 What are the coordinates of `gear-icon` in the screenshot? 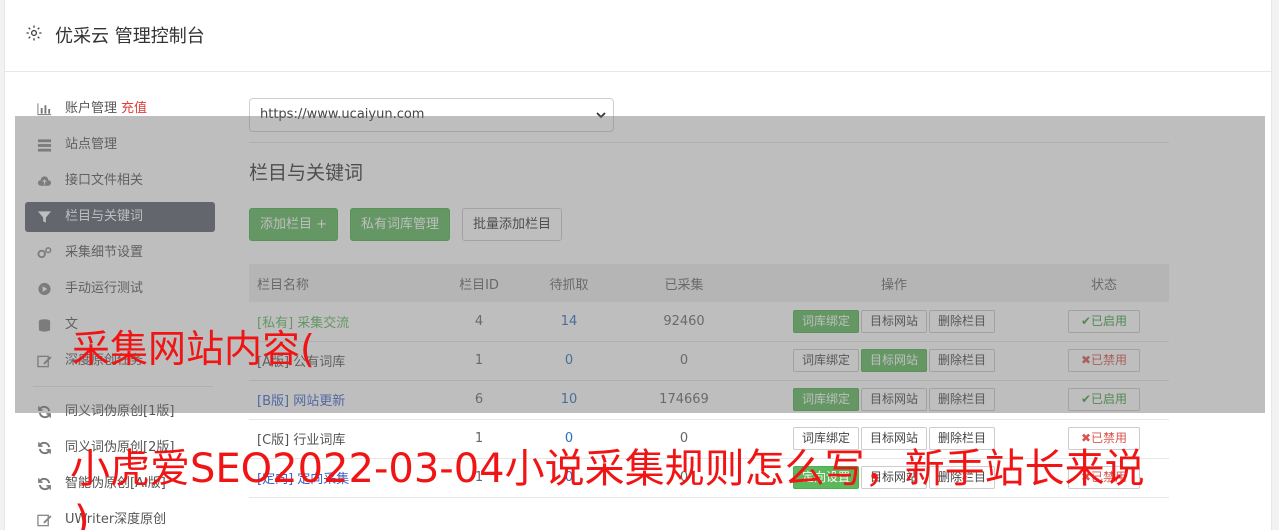 It's located at (34, 33).